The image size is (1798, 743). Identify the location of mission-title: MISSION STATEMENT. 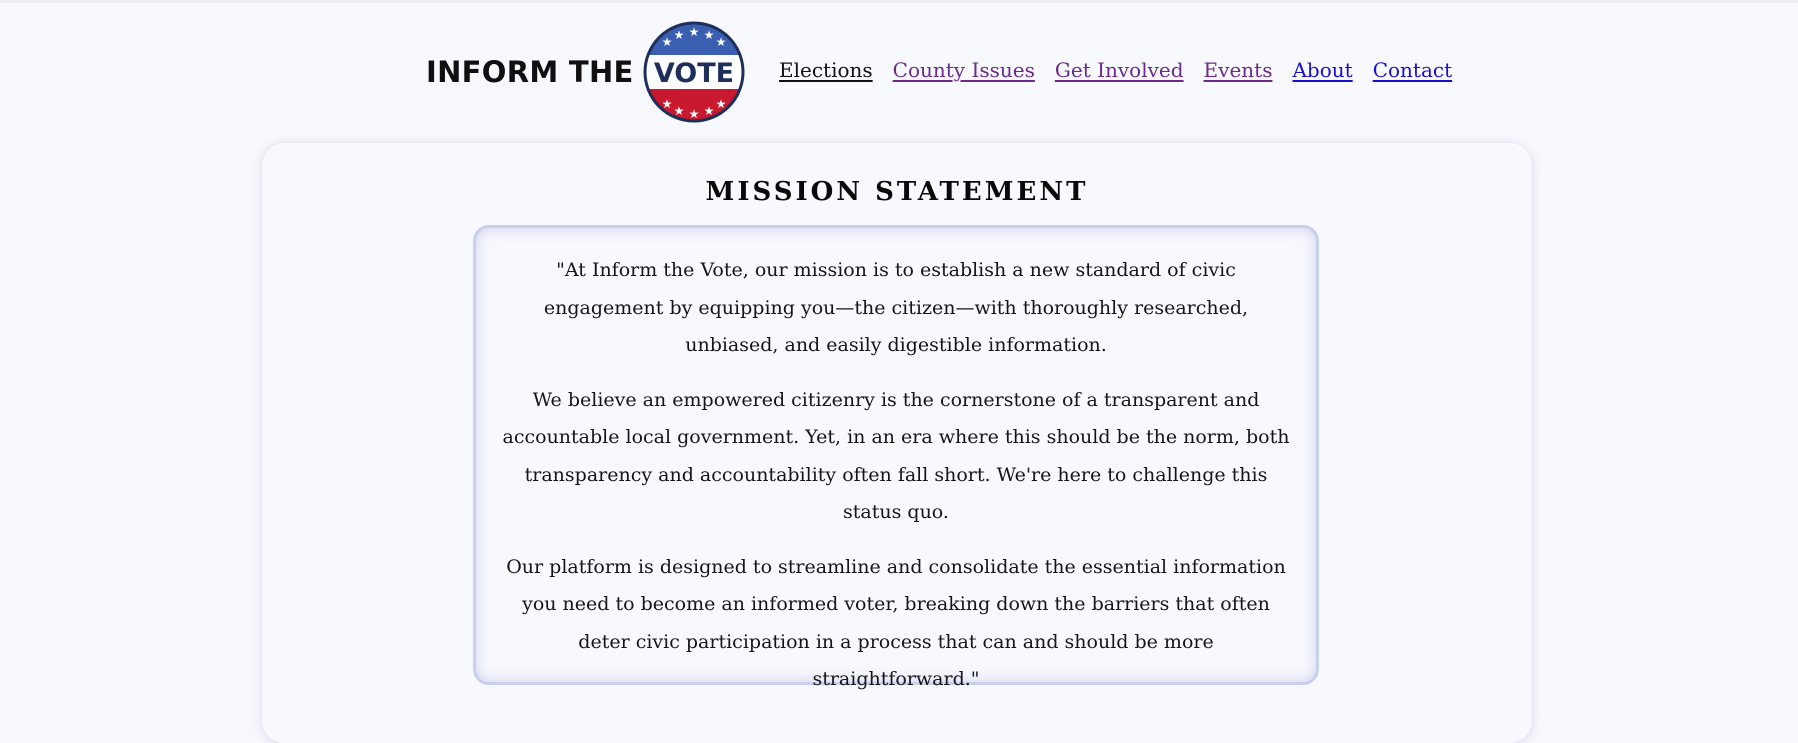
(897, 192).